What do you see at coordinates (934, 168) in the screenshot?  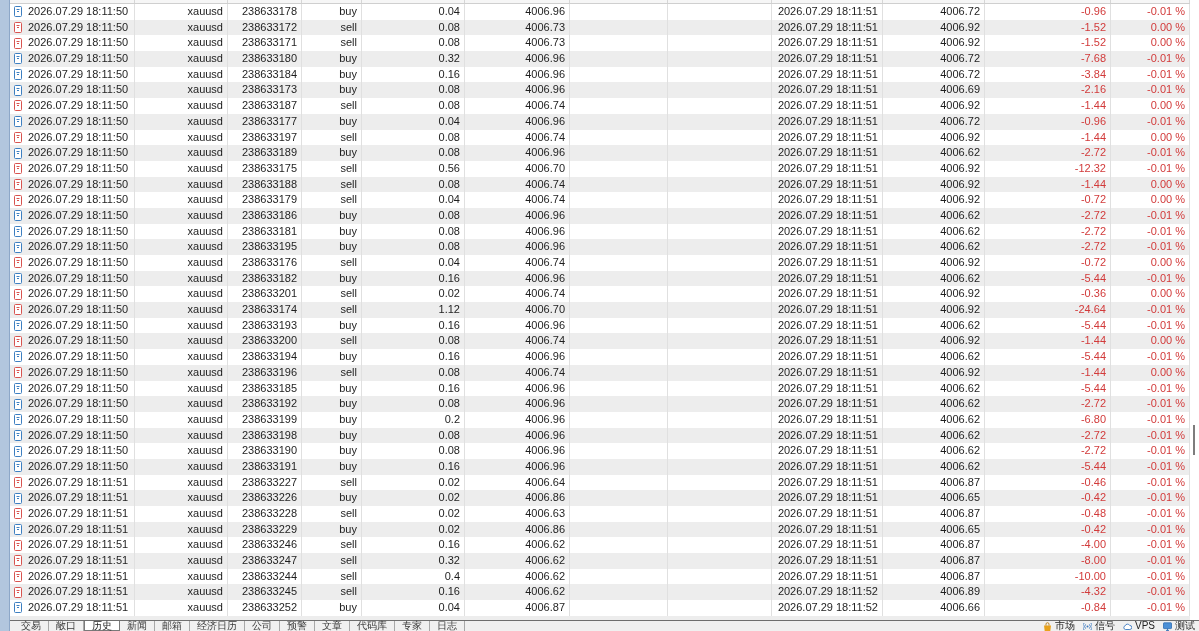 I see `table-cell: 4006.92` at bounding box center [934, 168].